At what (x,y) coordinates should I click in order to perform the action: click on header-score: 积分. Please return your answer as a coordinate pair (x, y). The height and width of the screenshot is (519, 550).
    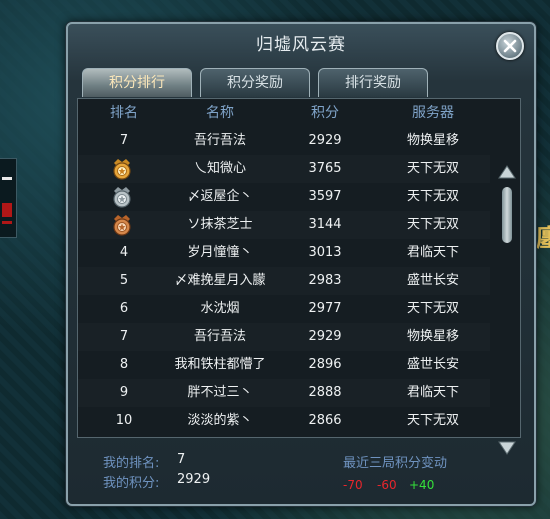
    Looking at the image, I should click on (325, 113).